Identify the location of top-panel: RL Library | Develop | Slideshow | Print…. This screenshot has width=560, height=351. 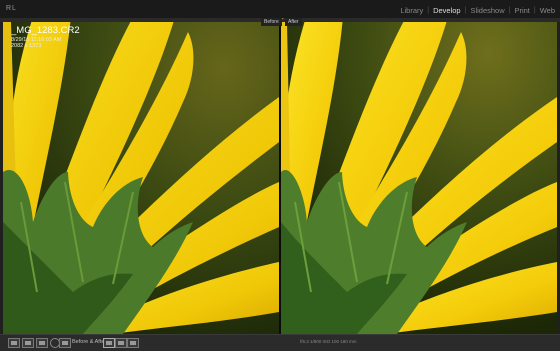
(280, 9).